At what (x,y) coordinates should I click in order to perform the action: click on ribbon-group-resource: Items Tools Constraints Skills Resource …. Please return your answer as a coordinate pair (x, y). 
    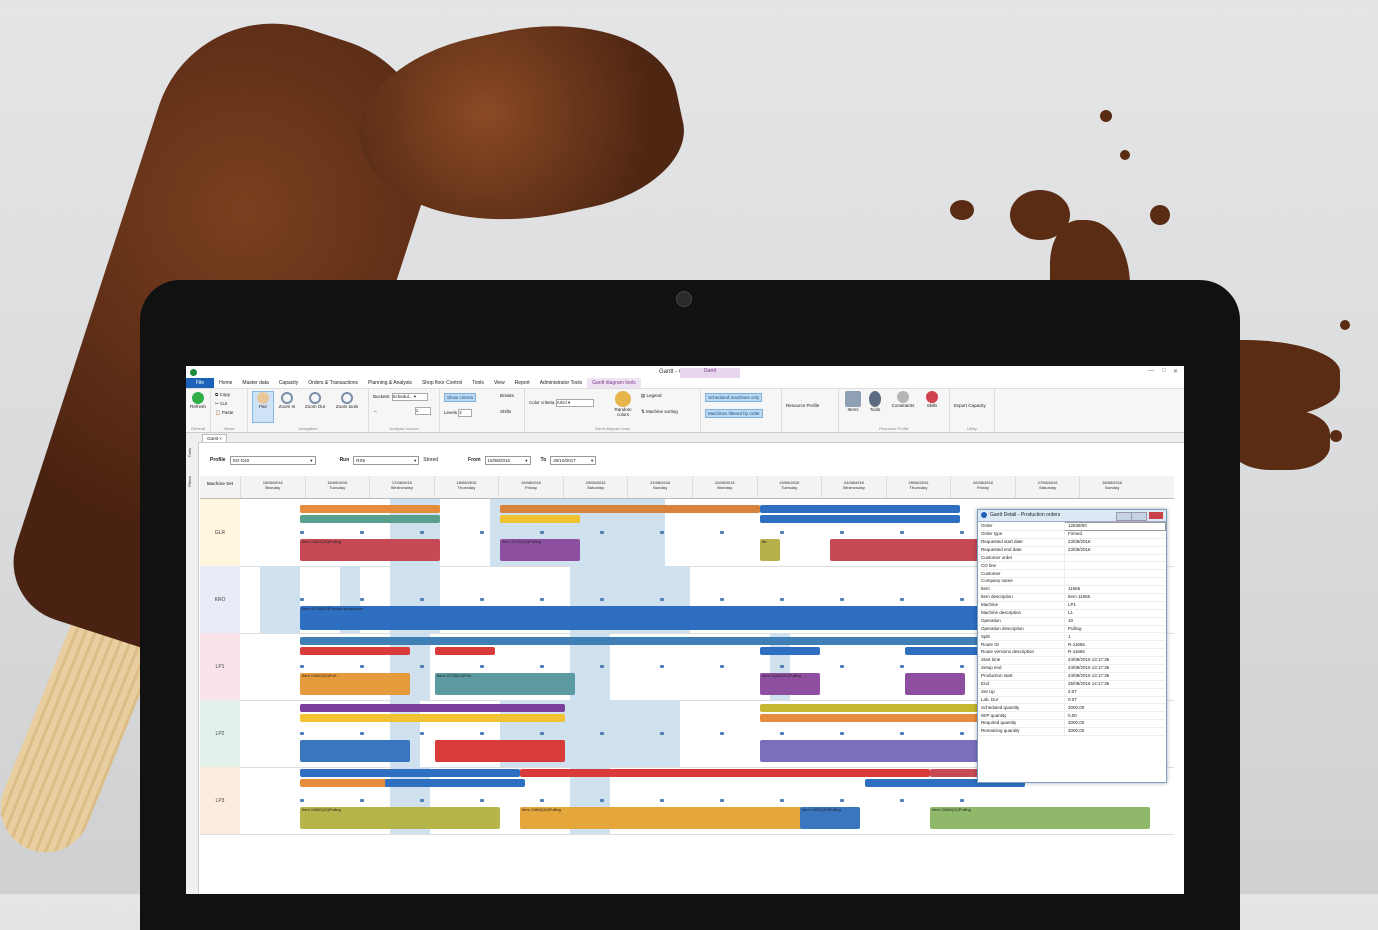
    Looking at the image, I should click on (894, 410).